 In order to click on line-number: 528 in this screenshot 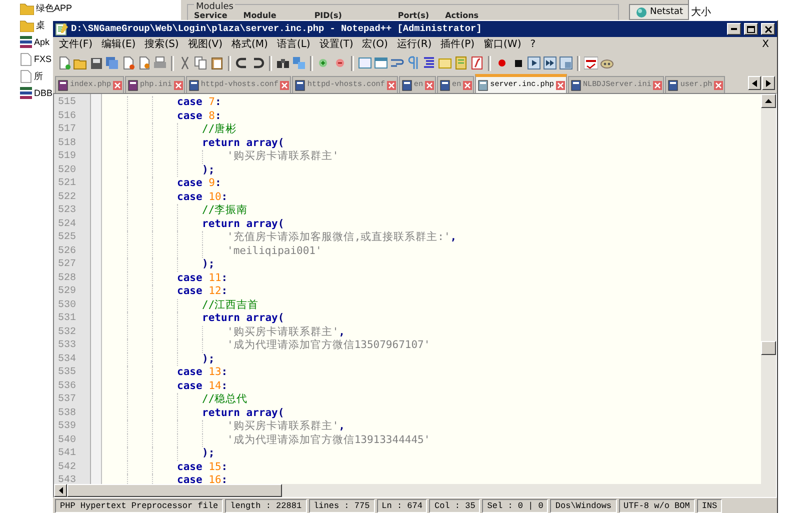, I will do `click(67, 278)`.